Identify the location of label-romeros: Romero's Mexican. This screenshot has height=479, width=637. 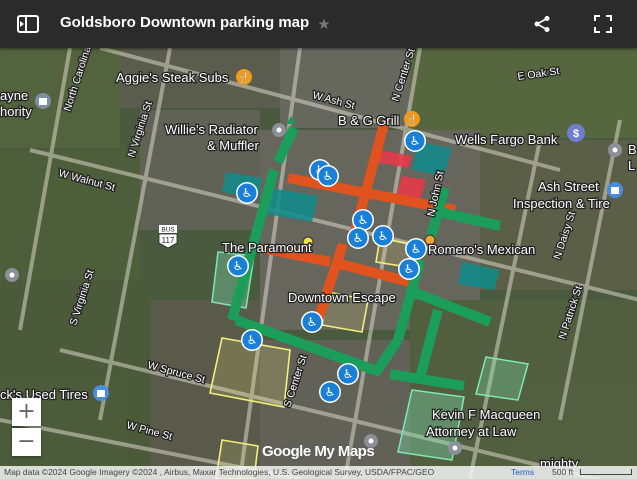
(482, 250).